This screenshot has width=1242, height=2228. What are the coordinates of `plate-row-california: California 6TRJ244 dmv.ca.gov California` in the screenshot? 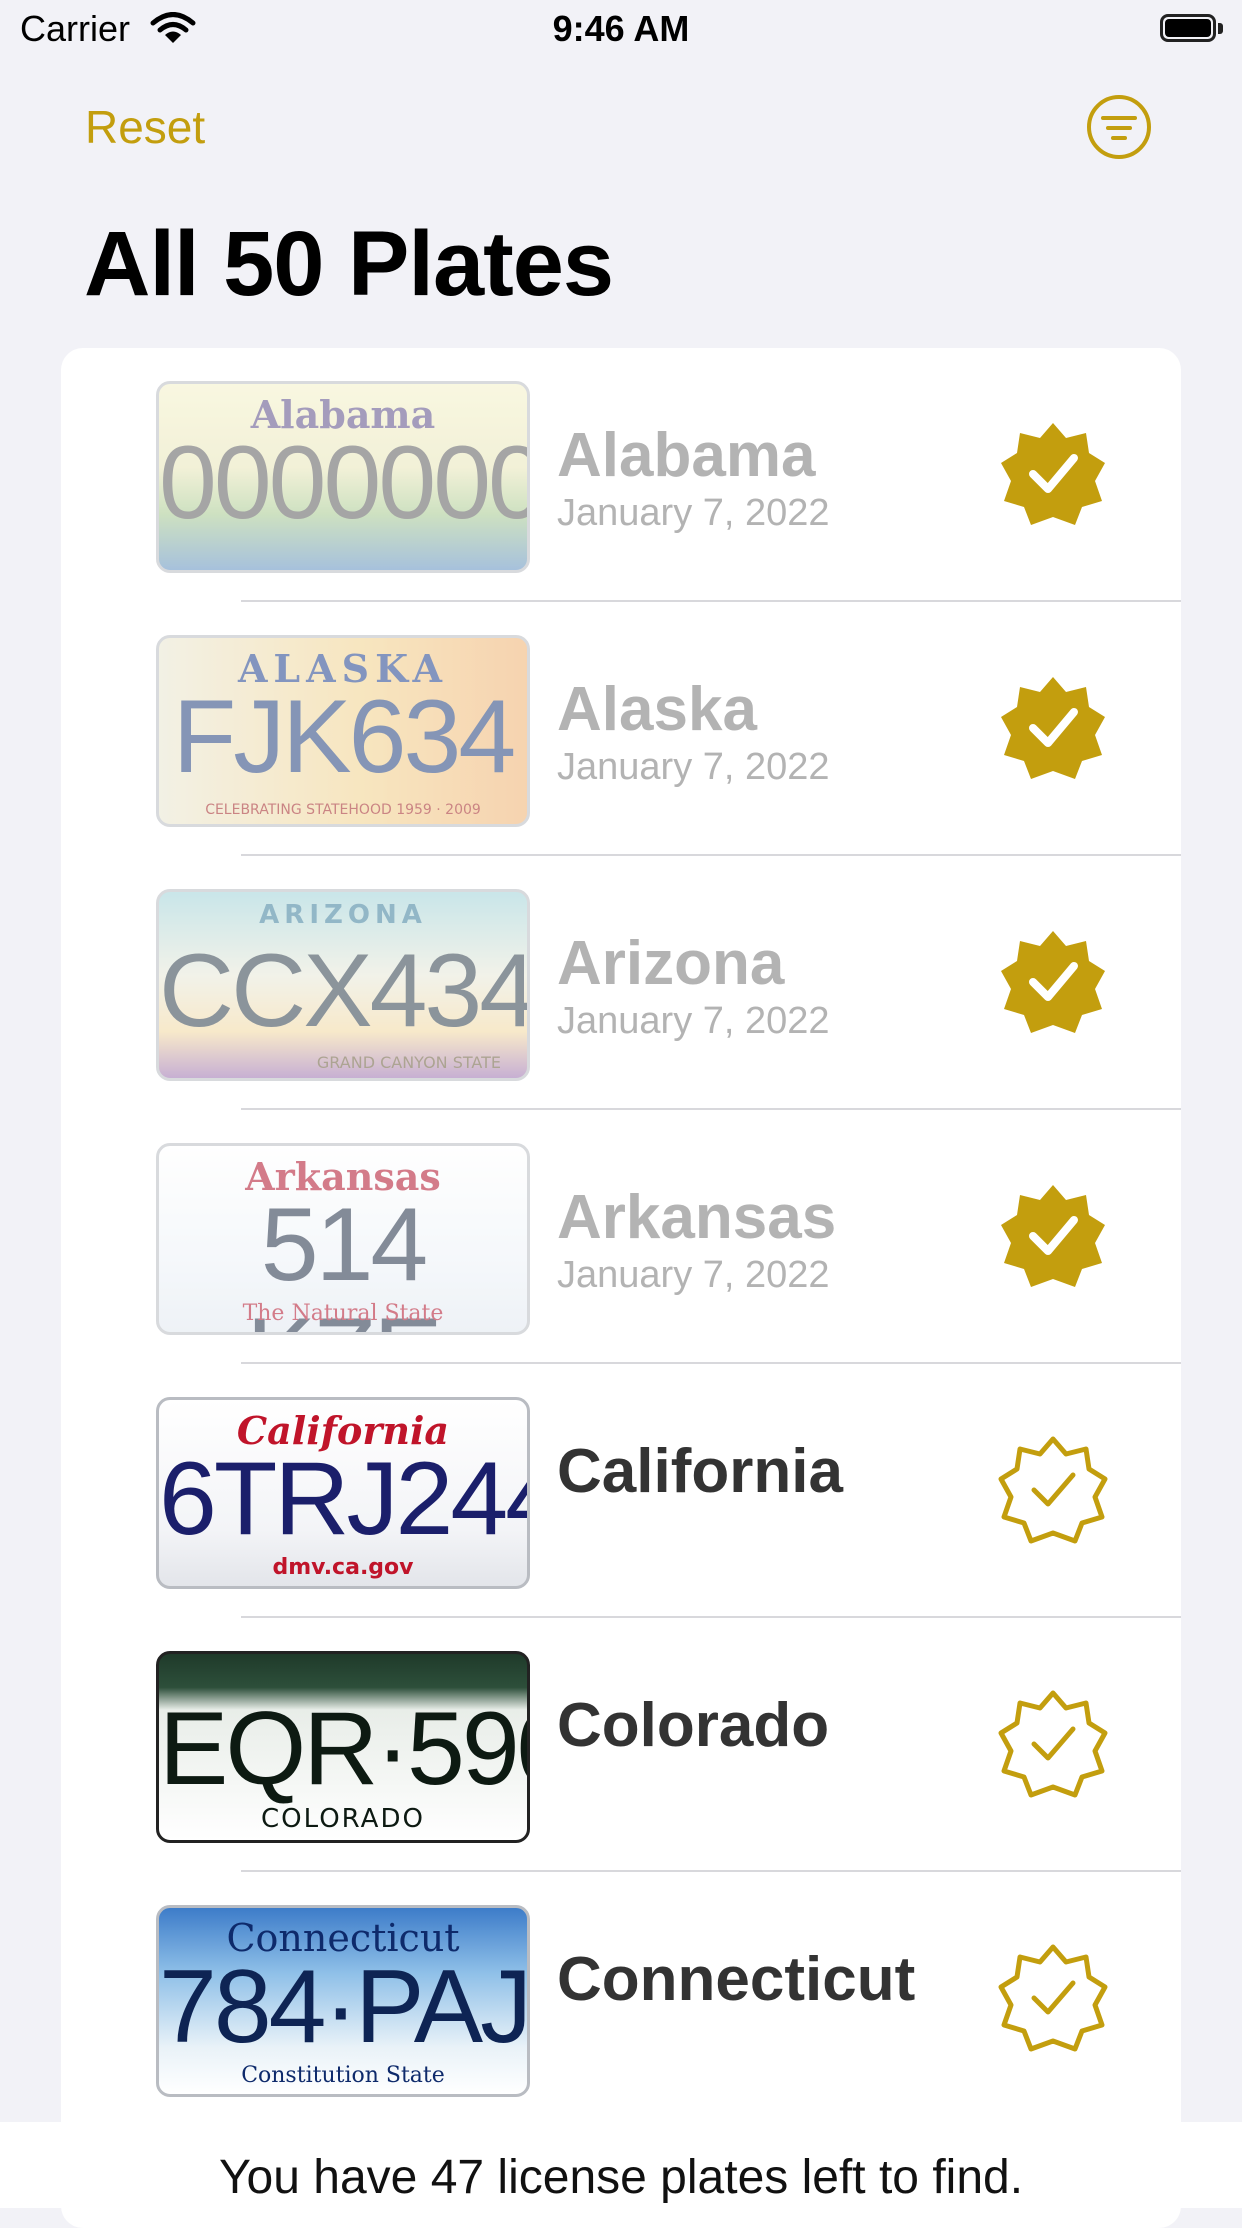 It's located at (621, 1491).